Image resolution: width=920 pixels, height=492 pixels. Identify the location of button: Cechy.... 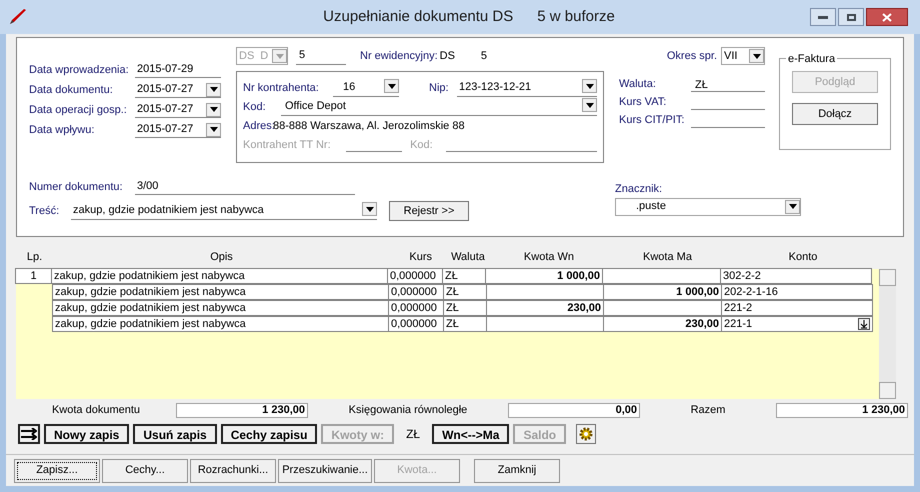
(145, 470).